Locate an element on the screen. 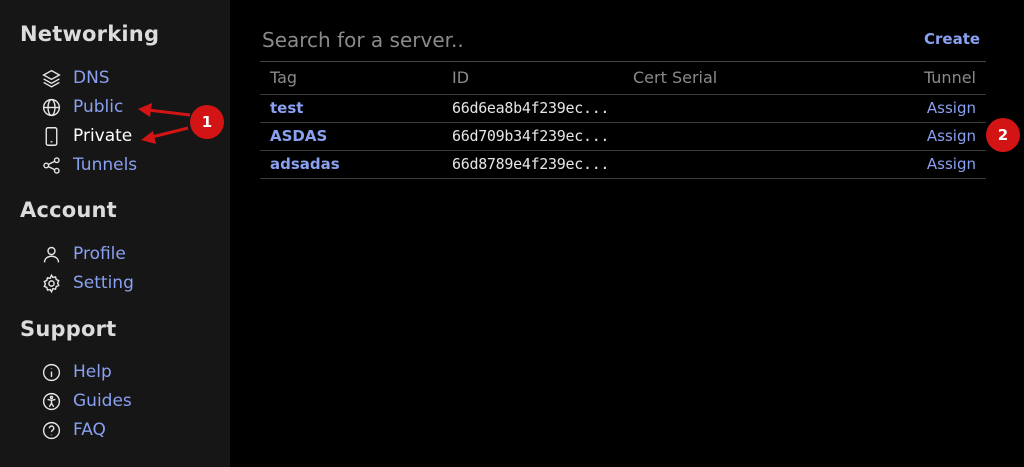  sidebar-item-private: Private is located at coordinates (86, 136).